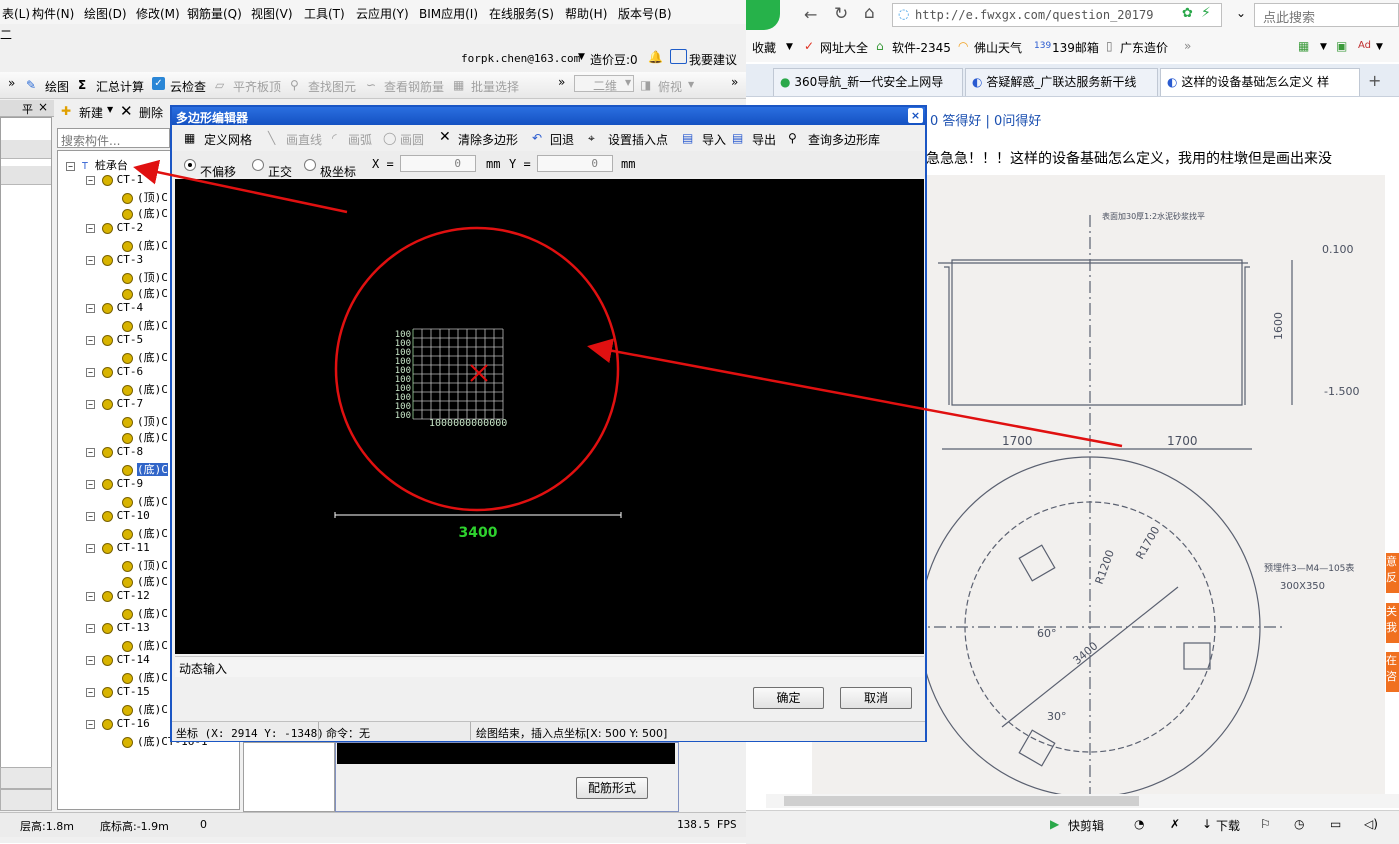 This screenshot has height=844, width=1399. What do you see at coordinates (477, 369) in the screenshot?
I see `annotation-circle` at bounding box center [477, 369].